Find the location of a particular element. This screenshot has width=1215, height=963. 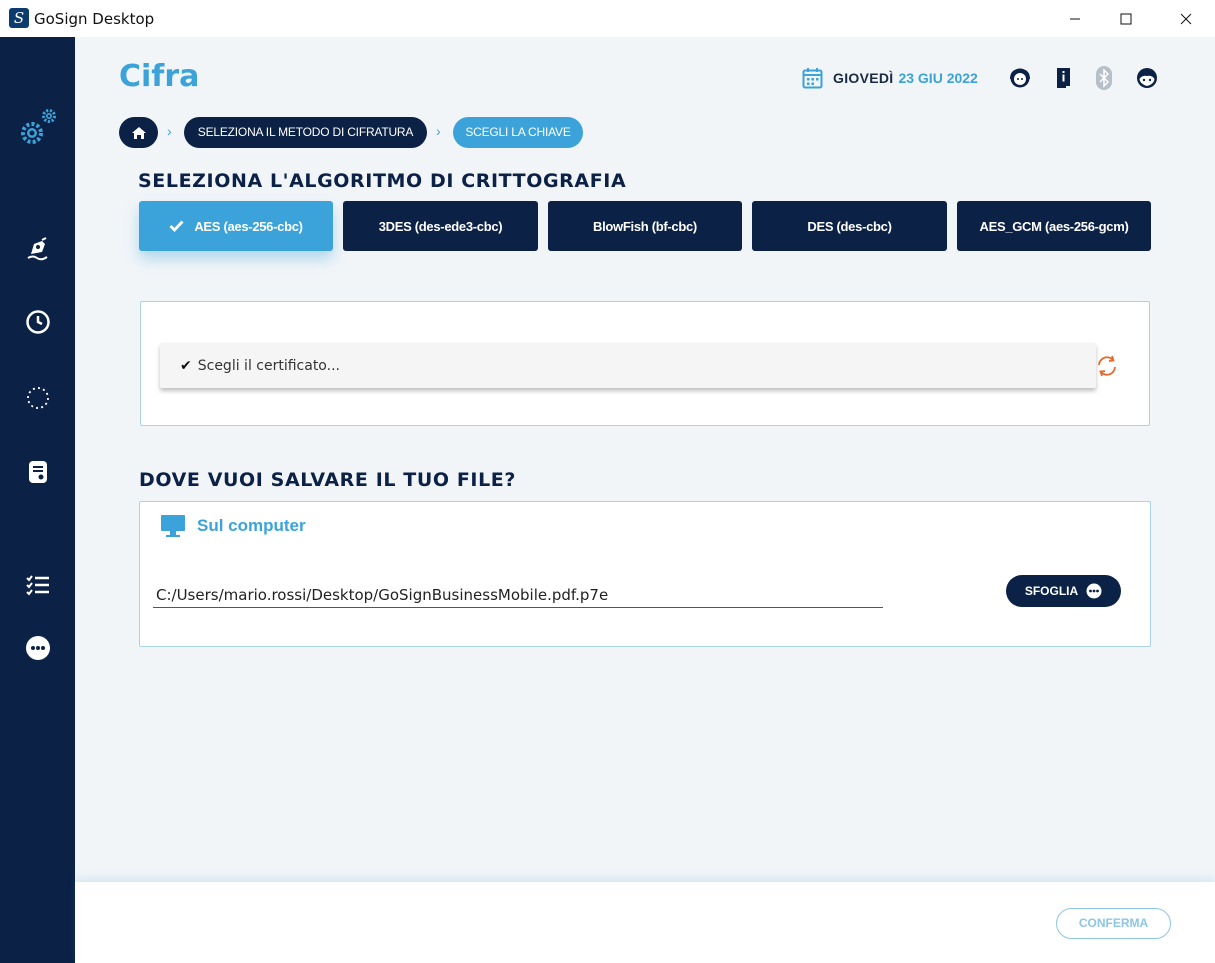

browse-button: SFOGLIA is located at coordinates (1063, 591).